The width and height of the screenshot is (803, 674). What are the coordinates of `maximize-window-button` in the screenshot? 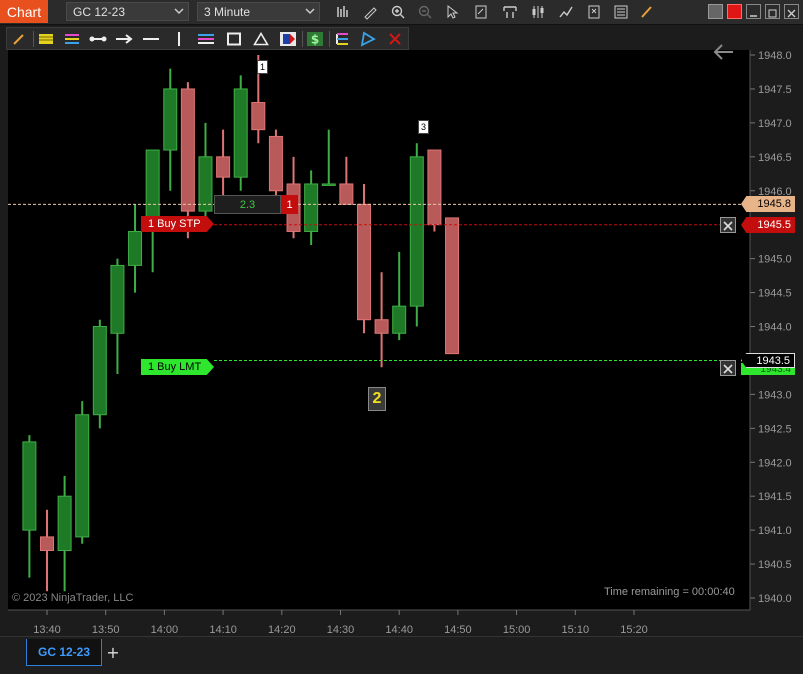 It's located at (772, 11).